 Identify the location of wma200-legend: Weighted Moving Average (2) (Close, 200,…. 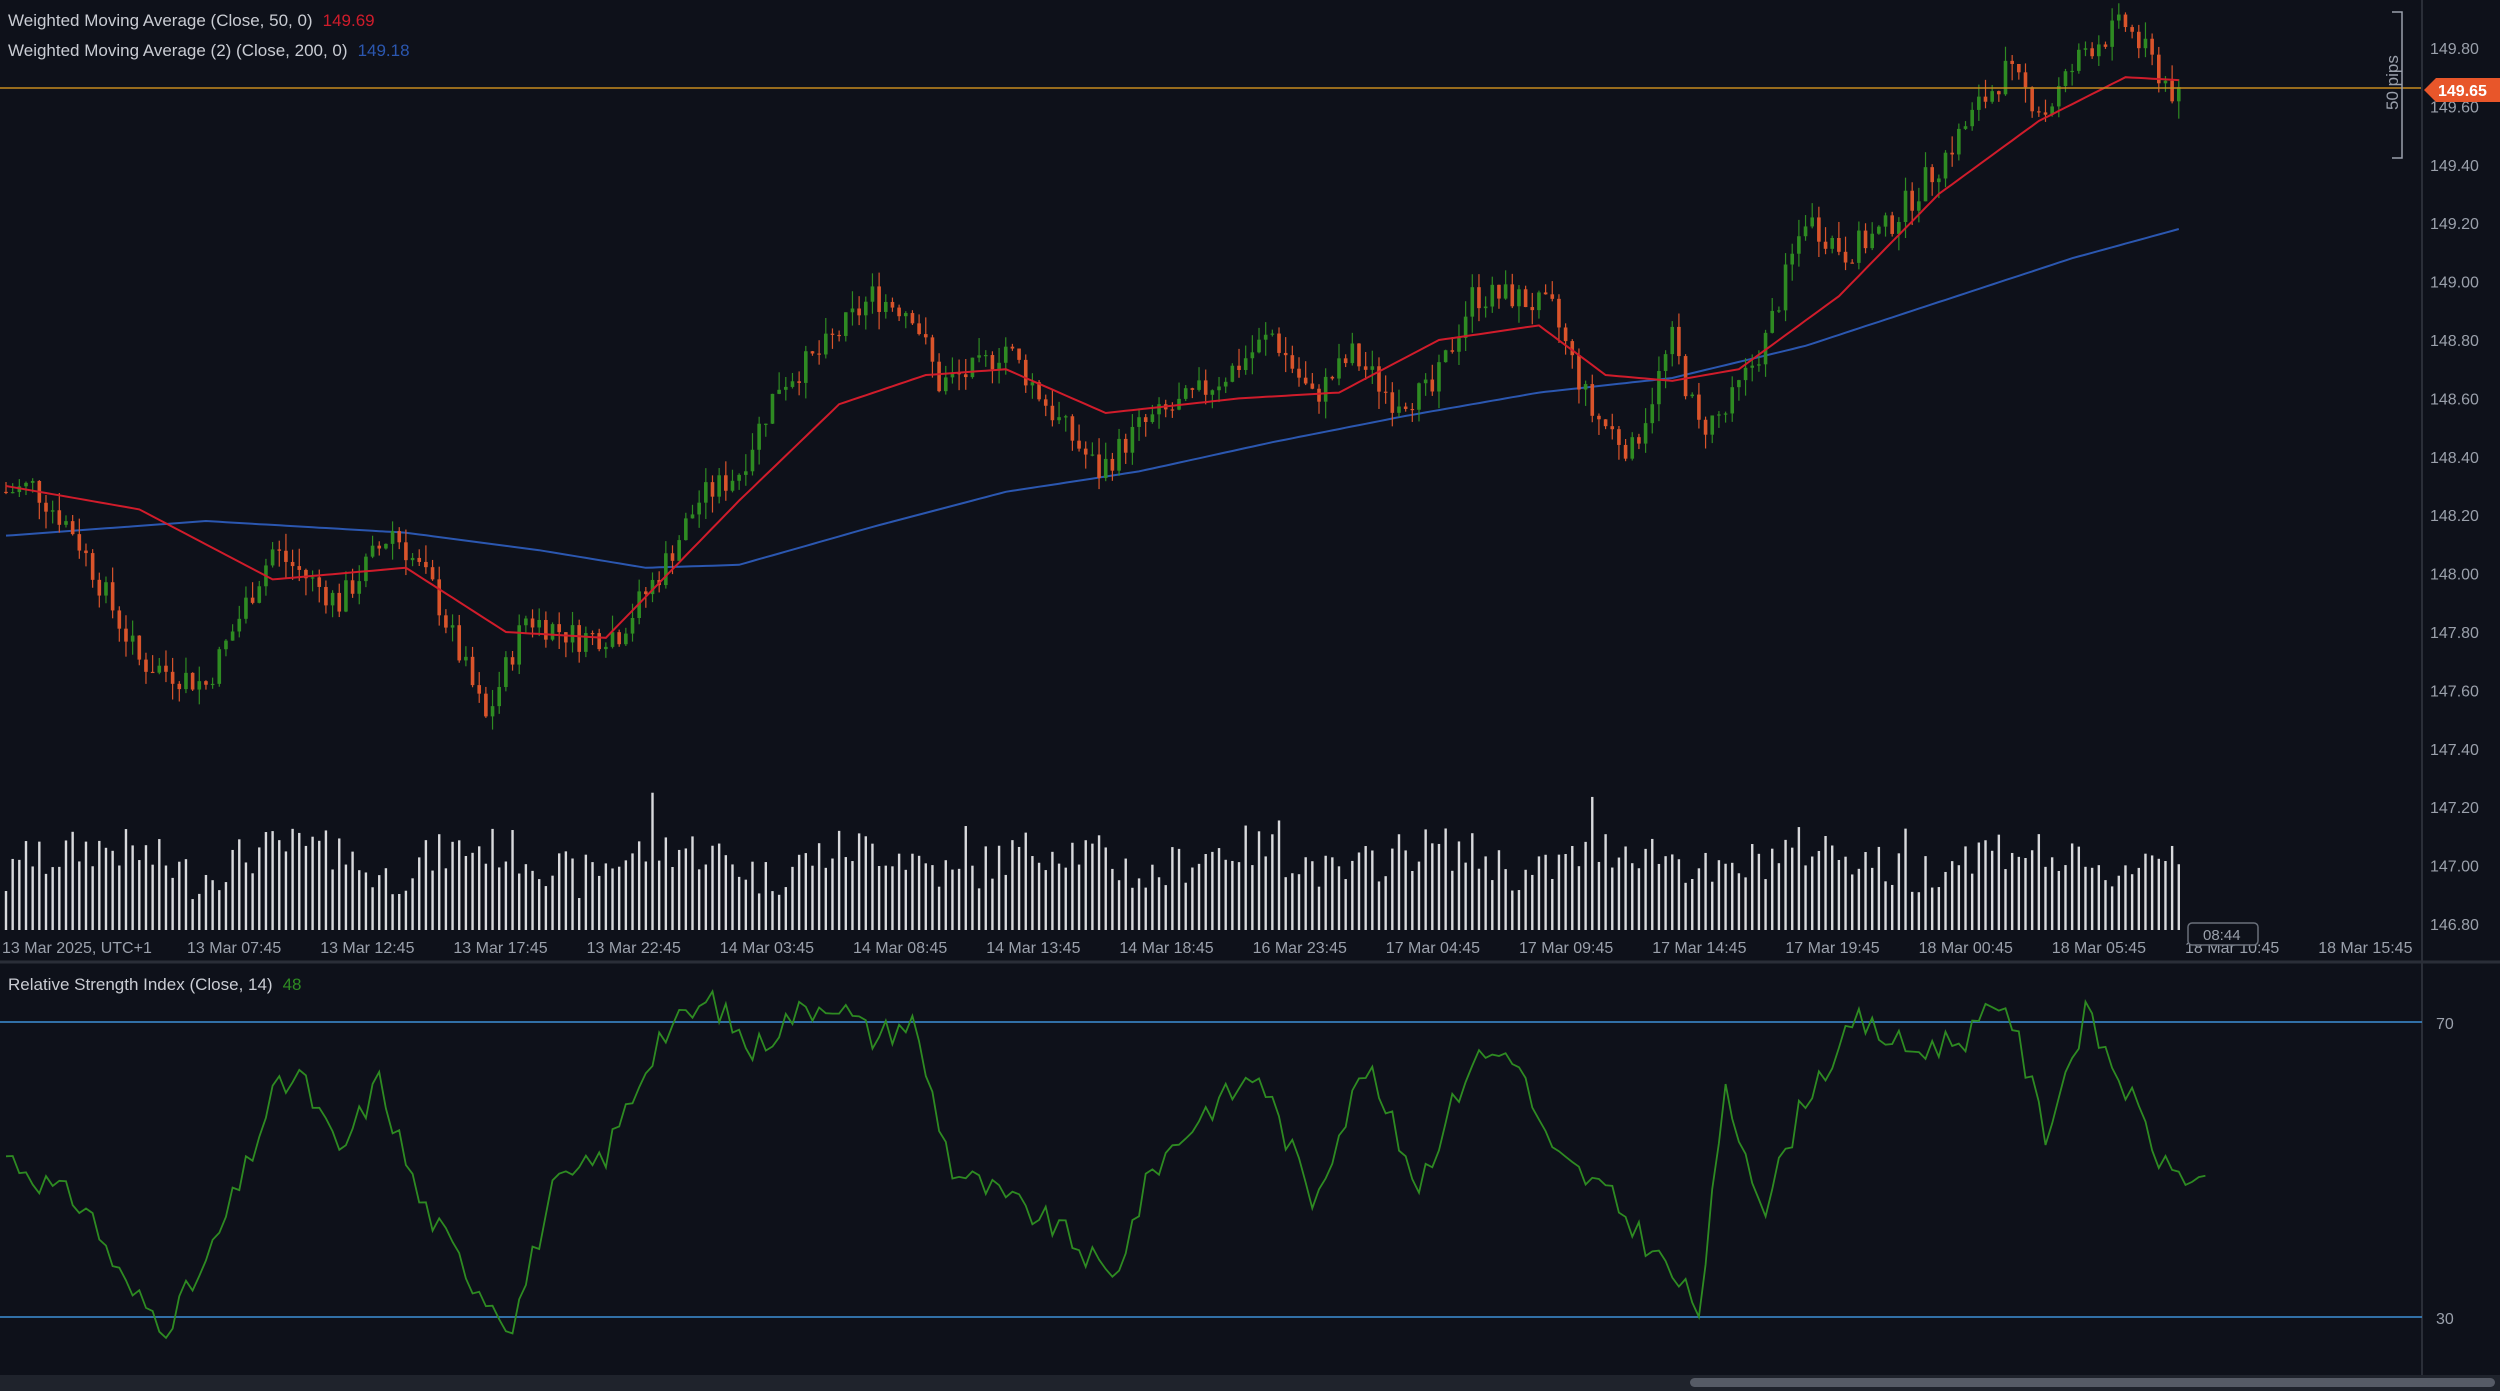
(209, 51).